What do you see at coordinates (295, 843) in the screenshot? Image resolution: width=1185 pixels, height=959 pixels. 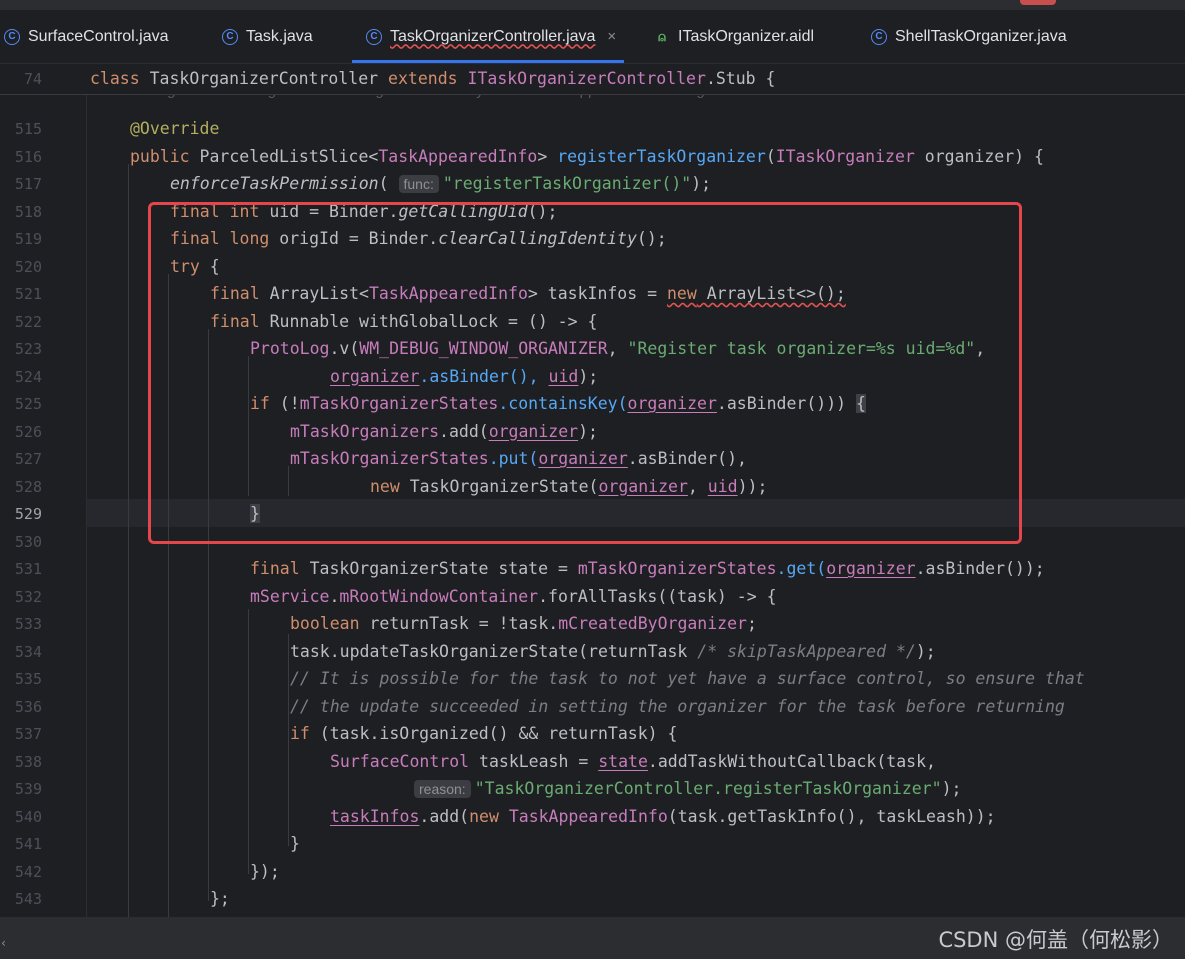 I see `code-line-541: }` at bounding box center [295, 843].